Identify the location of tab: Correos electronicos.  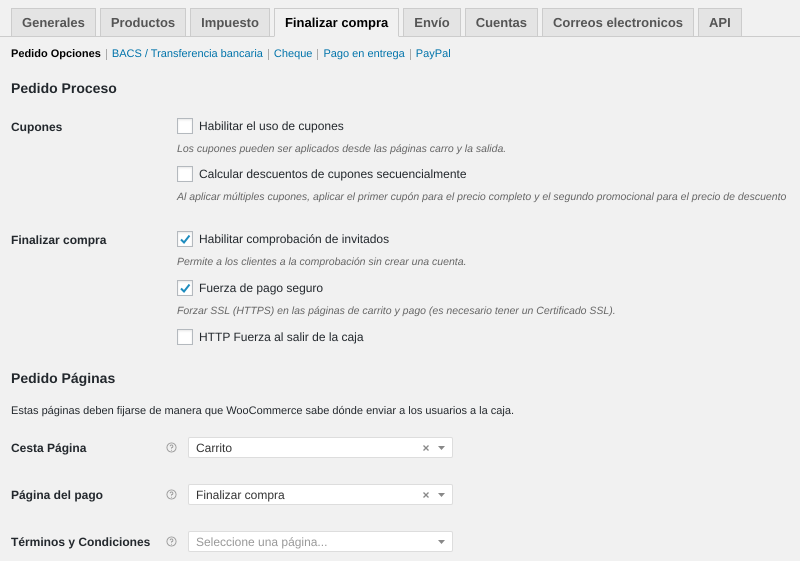
(618, 22).